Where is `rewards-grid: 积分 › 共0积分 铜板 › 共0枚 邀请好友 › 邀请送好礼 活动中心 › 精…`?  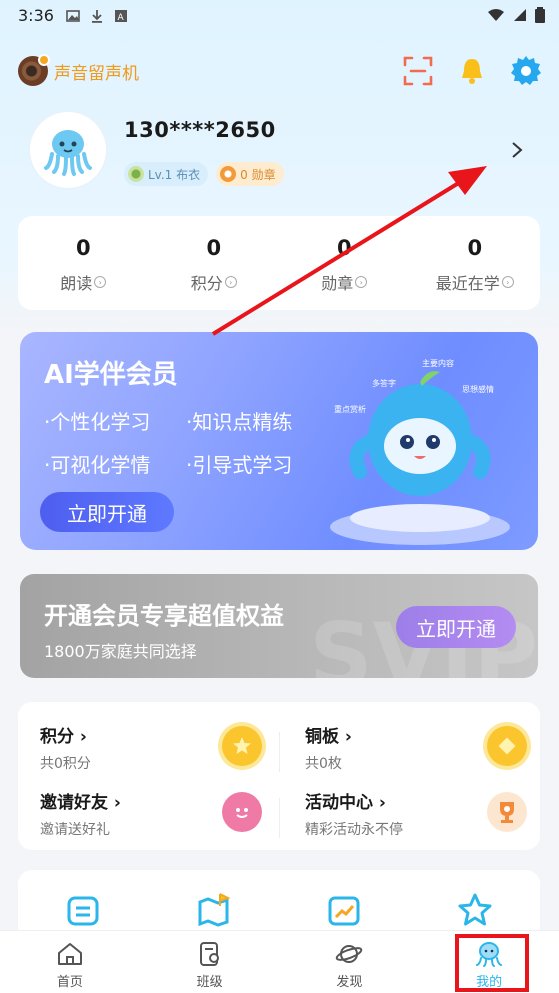
rewards-grid: 积分 › 共0积分 铜板 › 共0枚 邀请好友 › 邀请送好礼 活动中心 › 精… is located at coordinates (279, 776).